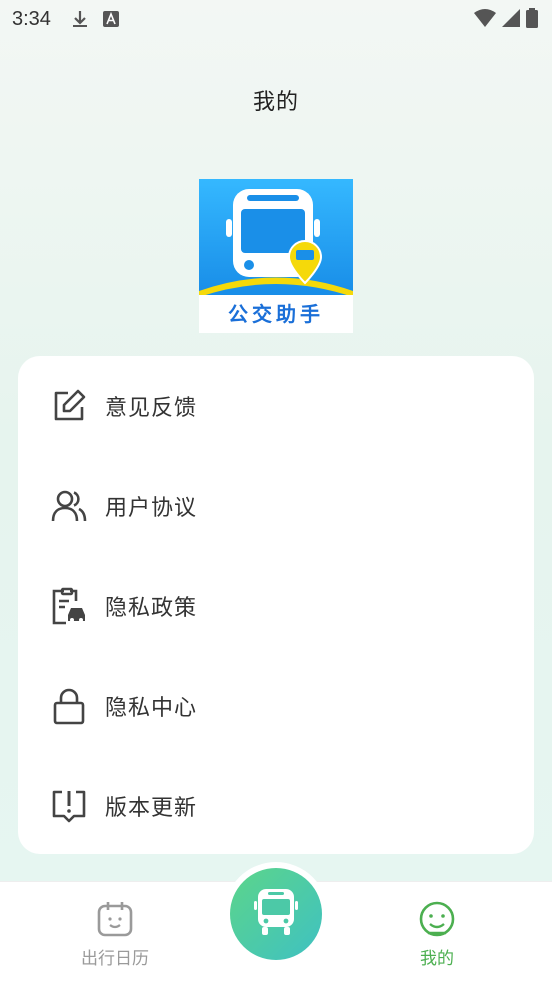  I want to click on signal-icon, so click(511, 20).